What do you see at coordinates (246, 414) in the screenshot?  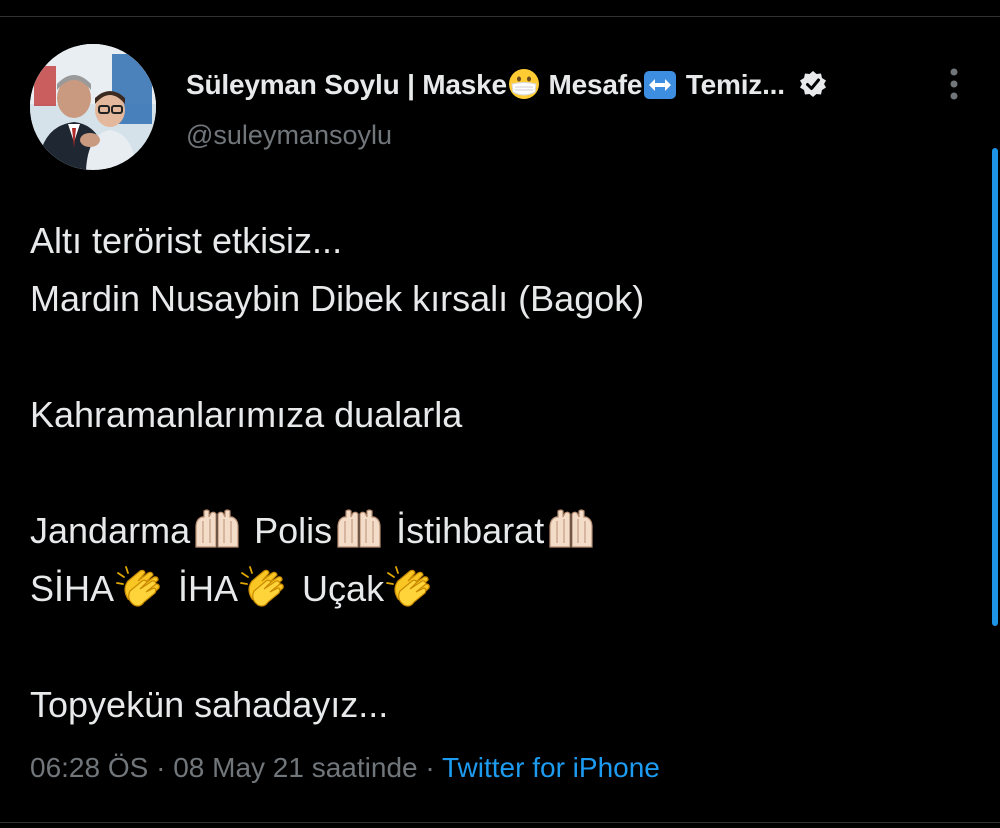 I see `tweet-line: Kahramanlarımıza dualarla` at bounding box center [246, 414].